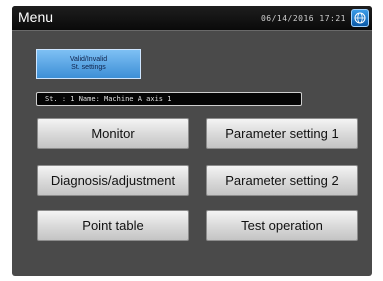 The height and width of the screenshot is (281, 383). What do you see at coordinates (36, 17) in the screenshot?
I see `page-title: Menu` at bounding box center [36, 17].